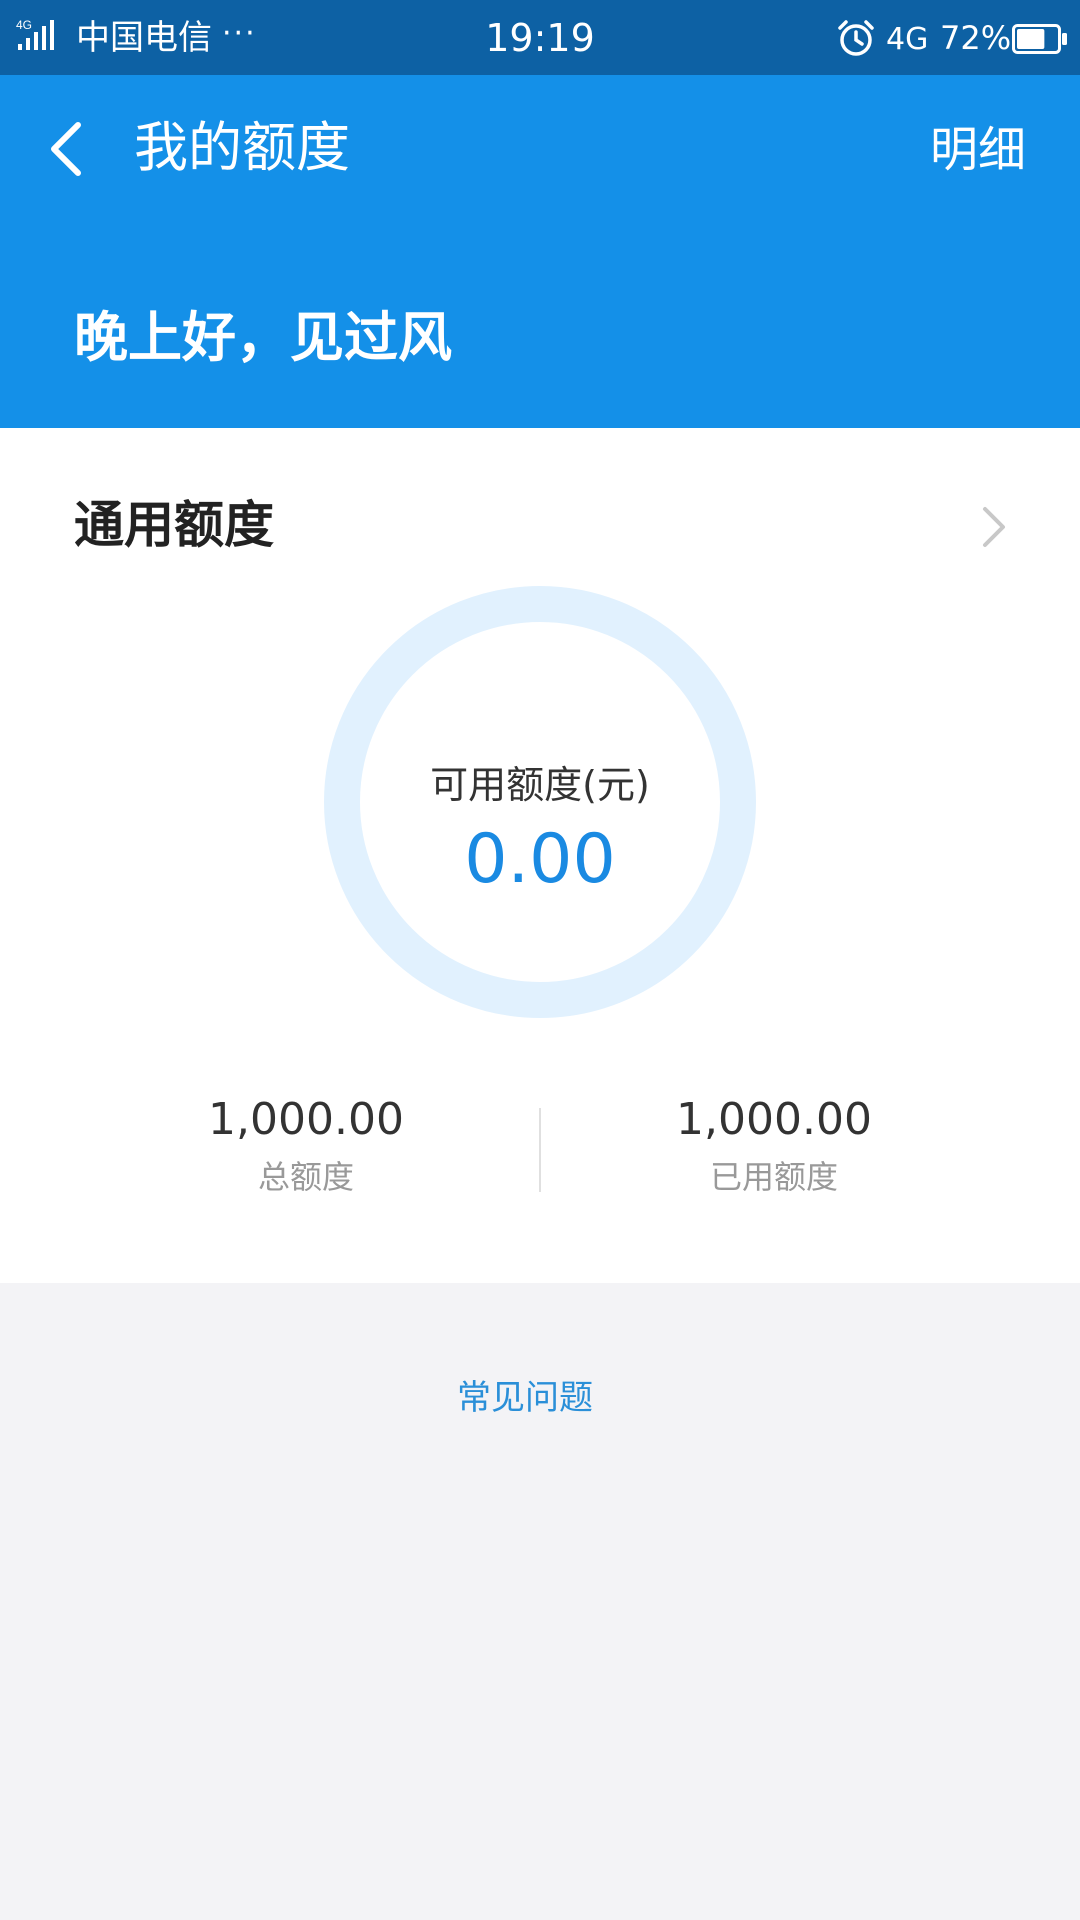  What do you see at coordinates (540, 859) in the screenshot?
I see `available-credit-value: 0.00` at bounding box center [540, 859].